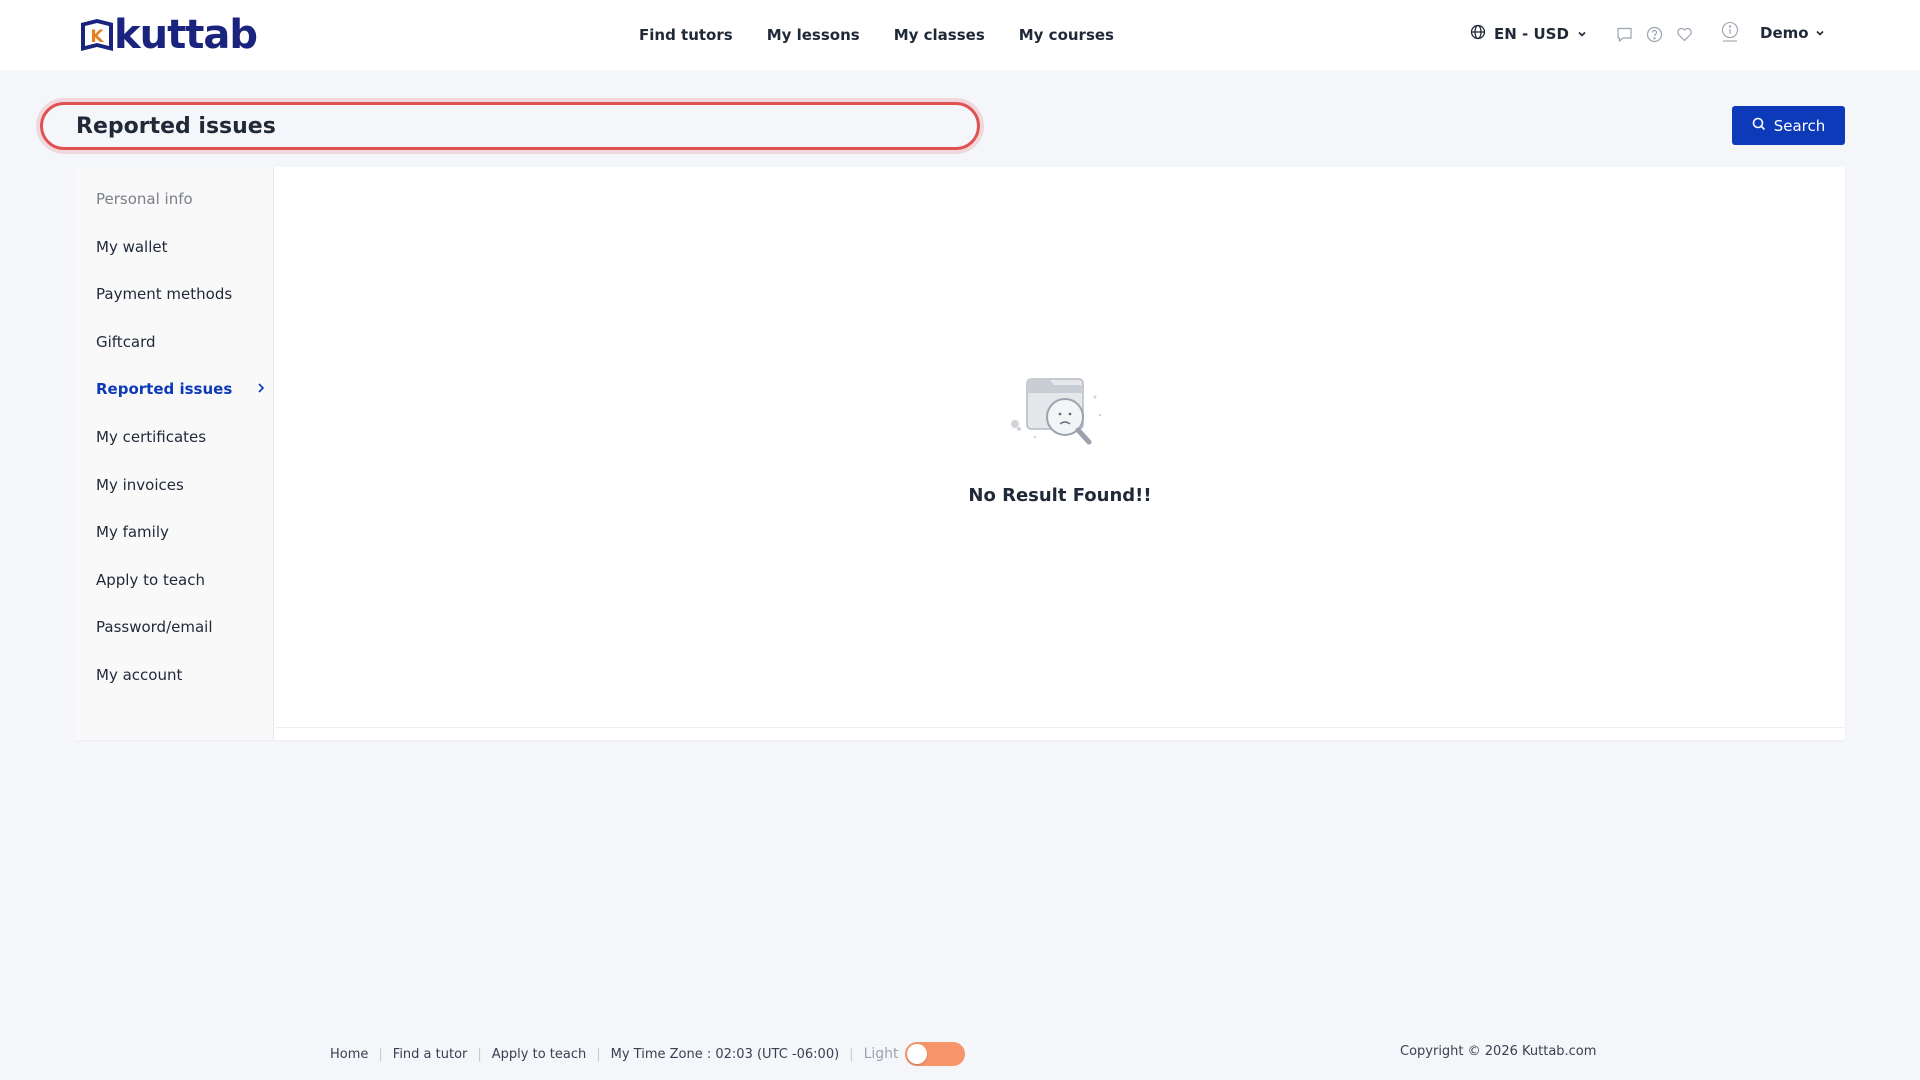 This screenshot has height=1080, width=1920. I want to click on sidebar-item-label: Reported issues, so click(164, 389).